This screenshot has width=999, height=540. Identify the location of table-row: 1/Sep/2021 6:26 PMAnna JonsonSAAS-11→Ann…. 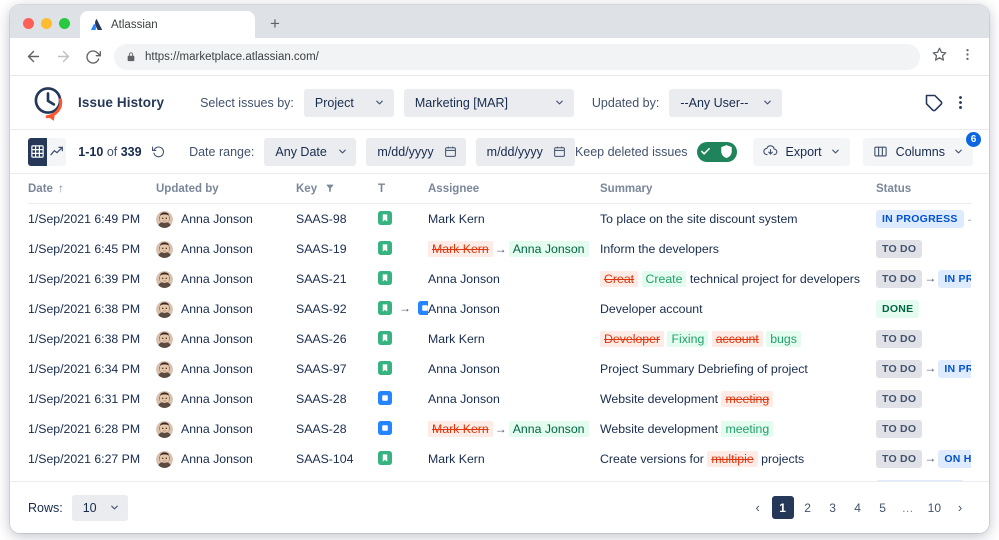
(499, 477).